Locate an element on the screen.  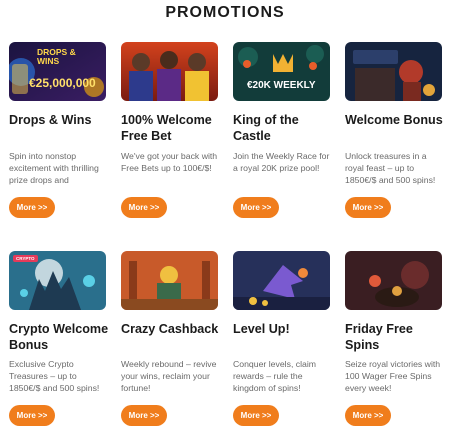
promo-image-welcome-bonus is located at coordinates (393, 71).